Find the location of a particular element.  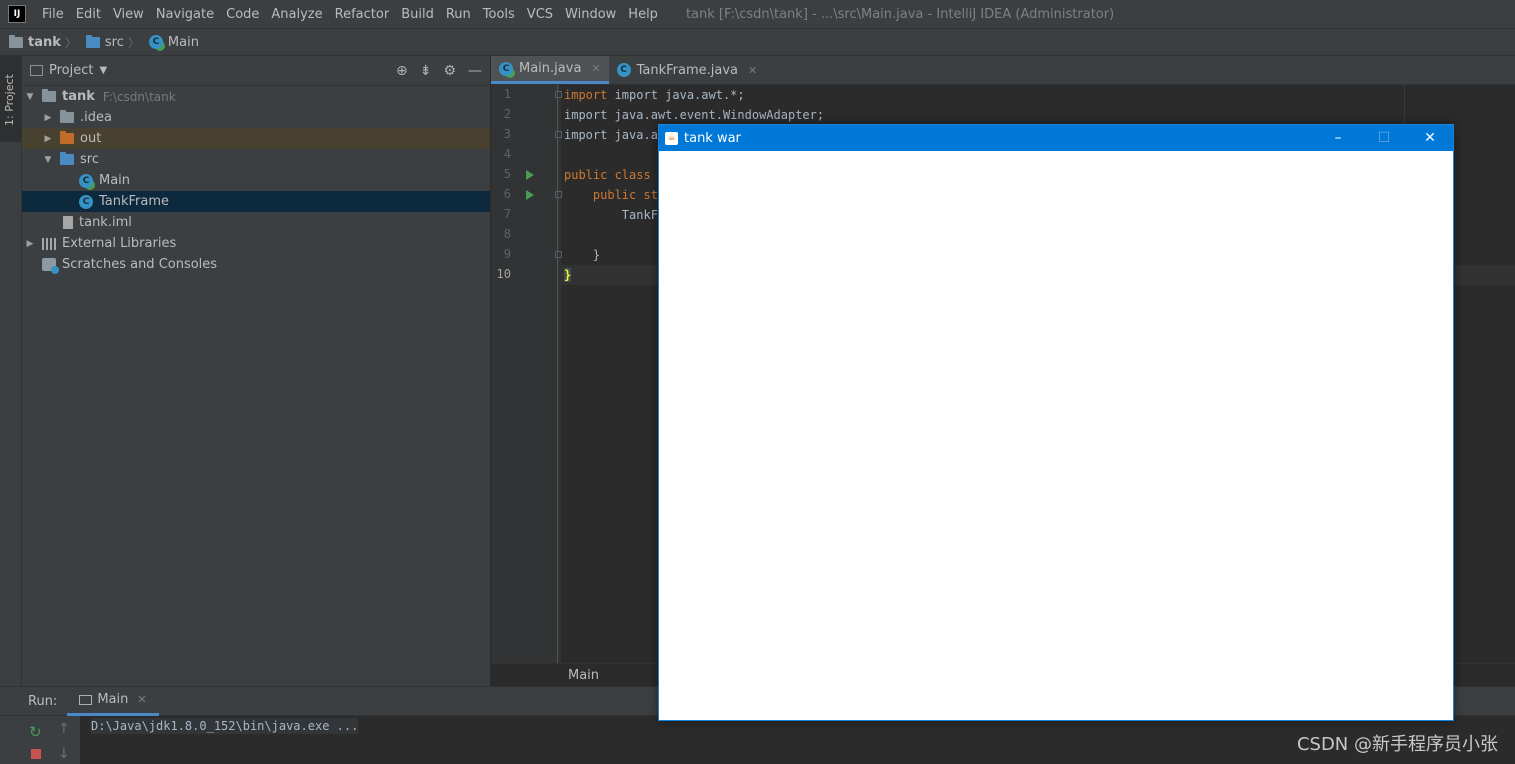

menu-analyze: Analyze is located at coordinates (296, 14).